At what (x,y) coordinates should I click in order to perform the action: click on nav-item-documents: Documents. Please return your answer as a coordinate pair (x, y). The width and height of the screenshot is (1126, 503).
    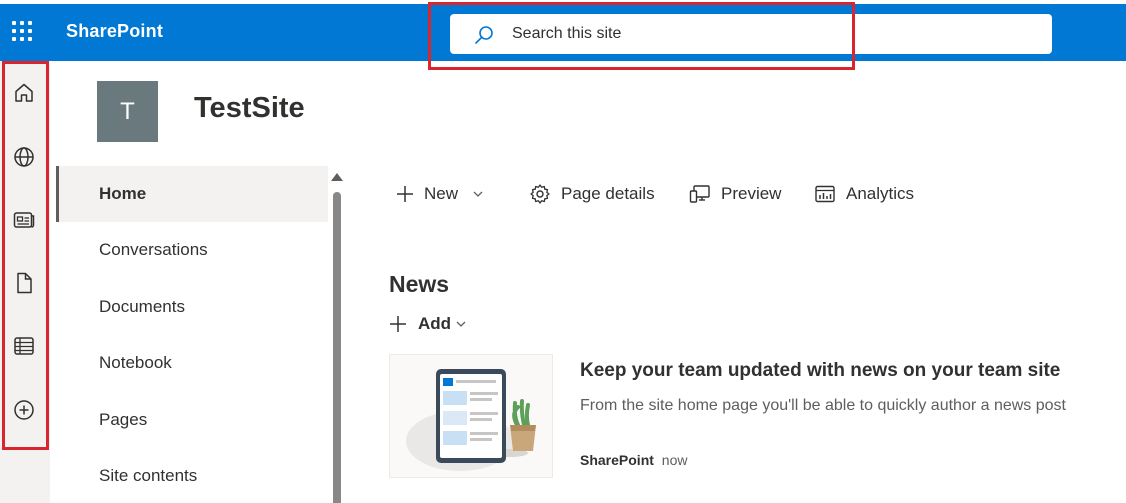
    Looking at the image, I should click on (192, 307).